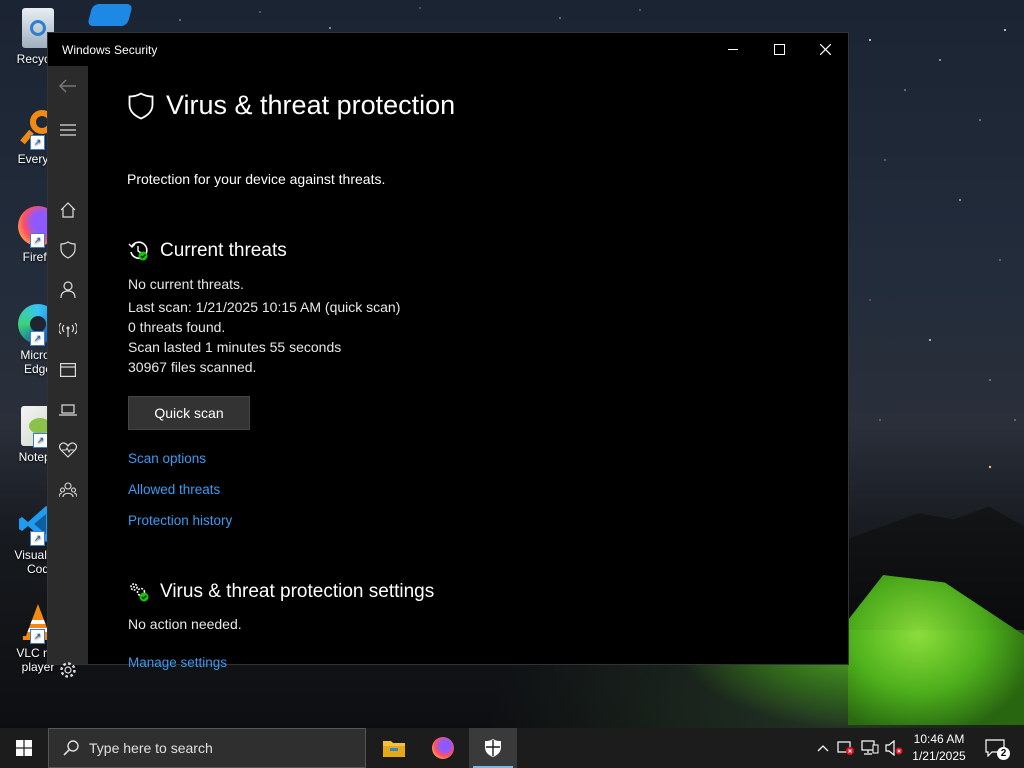 The image size is (1024, 768). I want to click on menu-button, so click(68, 130).